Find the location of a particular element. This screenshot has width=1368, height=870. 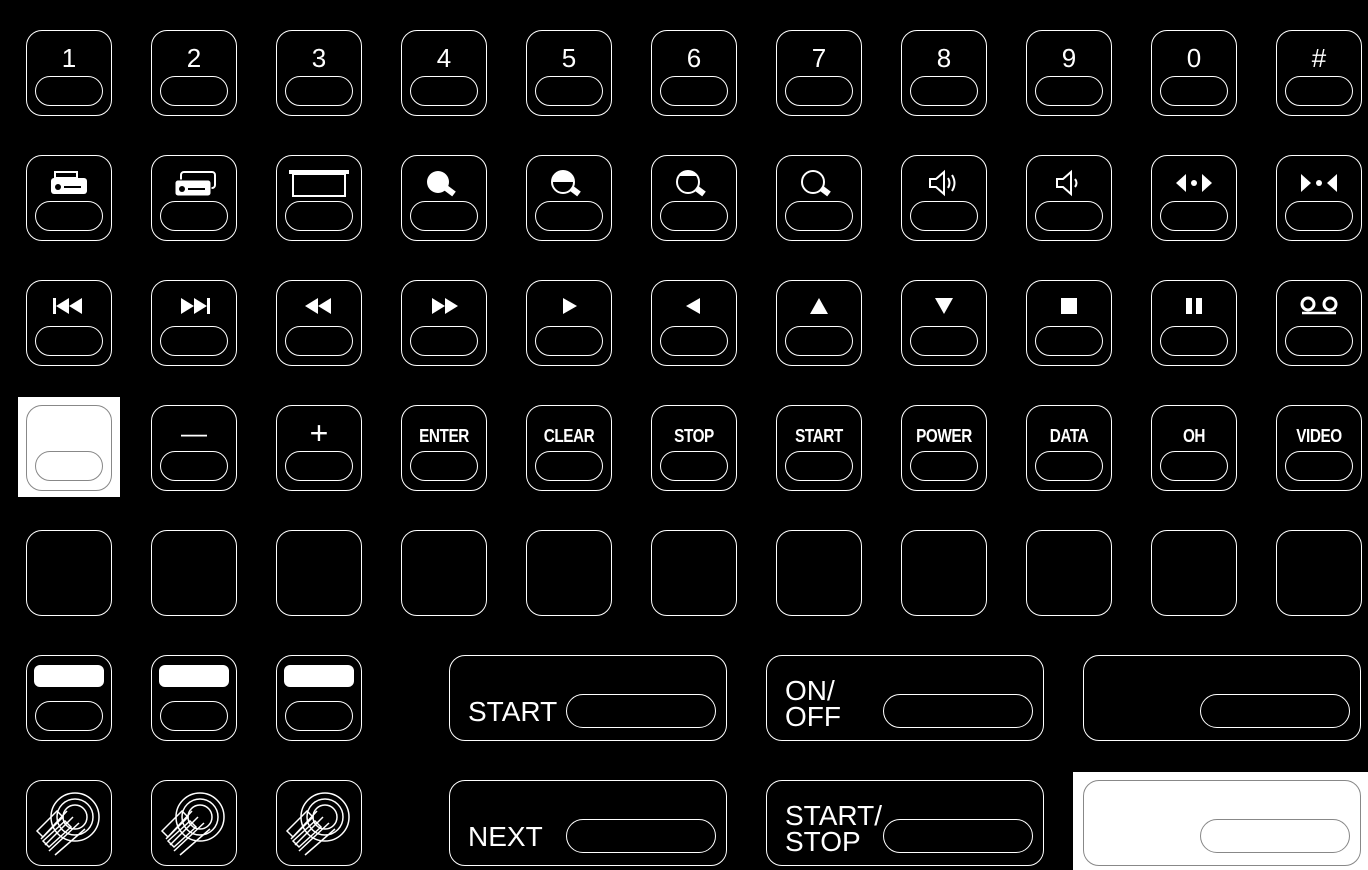

stop-text-button: STOP is located at coordinates (694, 448).